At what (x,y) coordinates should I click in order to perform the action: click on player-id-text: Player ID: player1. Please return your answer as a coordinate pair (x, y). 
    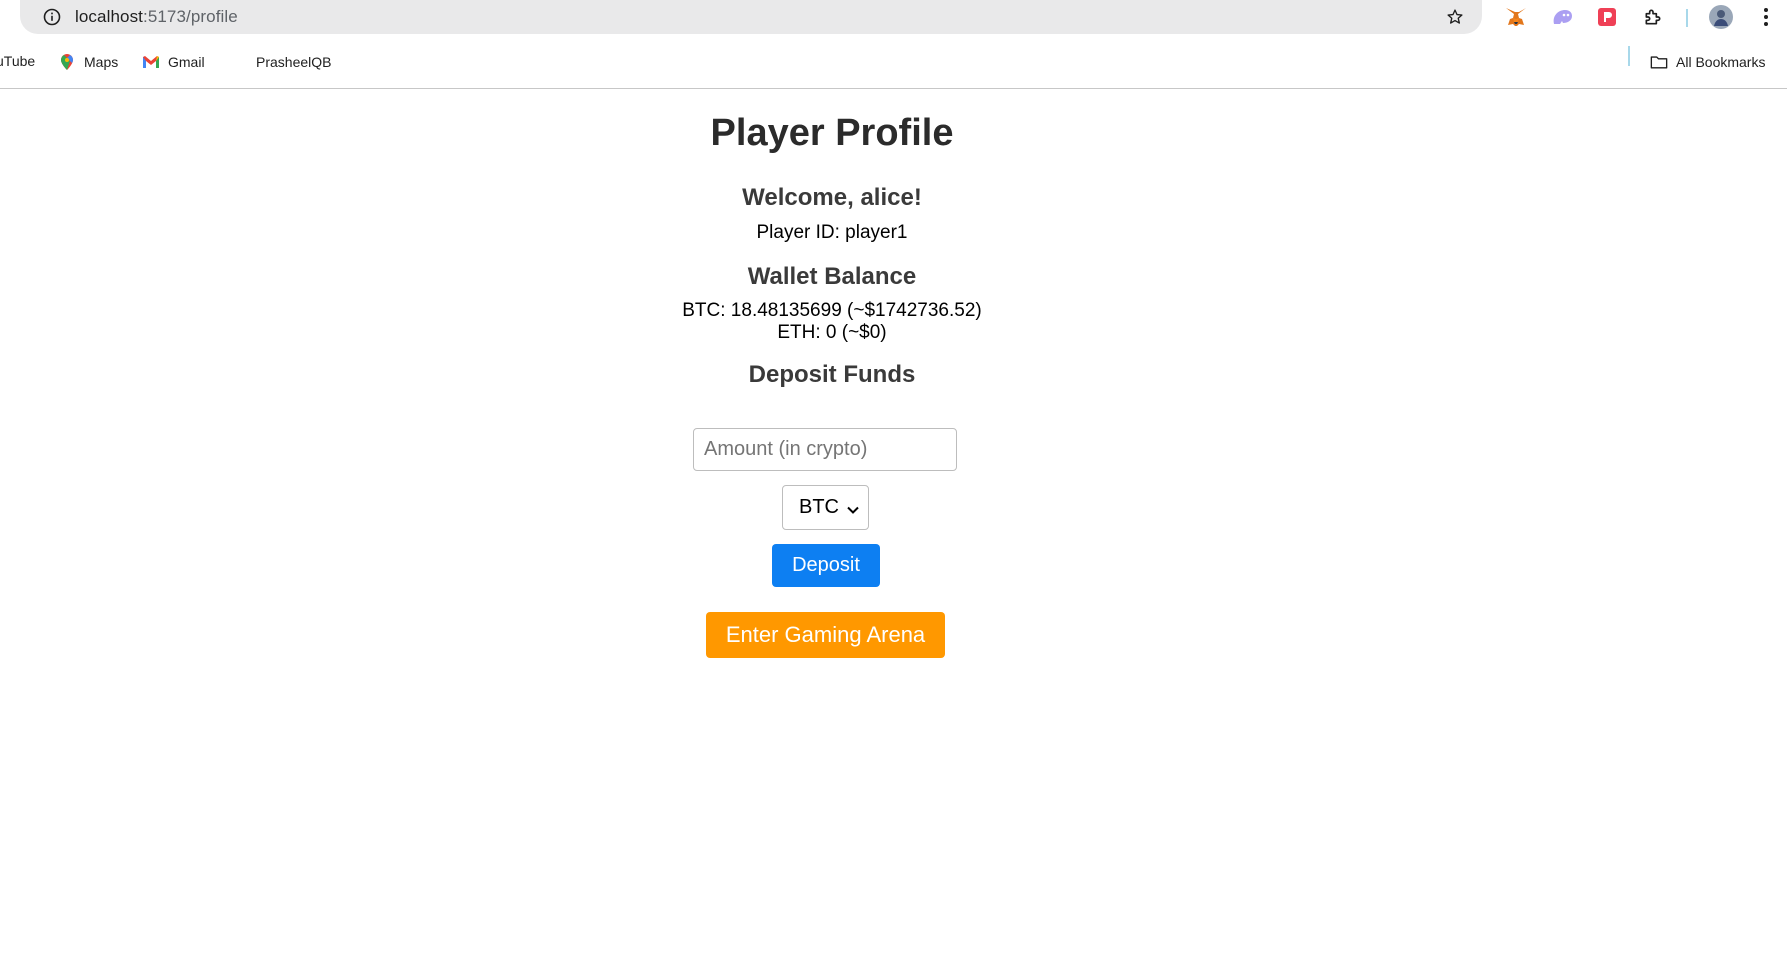
    Looking at the image, I should click on (832, 232).